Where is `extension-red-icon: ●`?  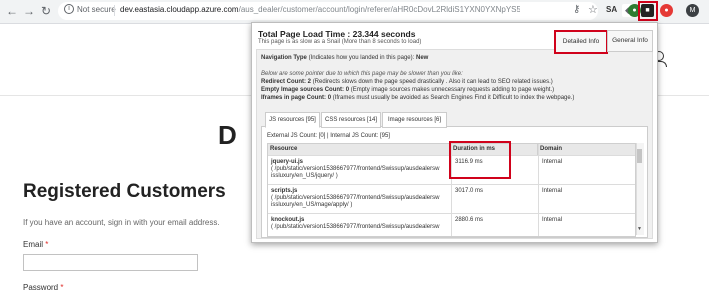 extension-red-icon: ● is located at coordinates (666, 10).